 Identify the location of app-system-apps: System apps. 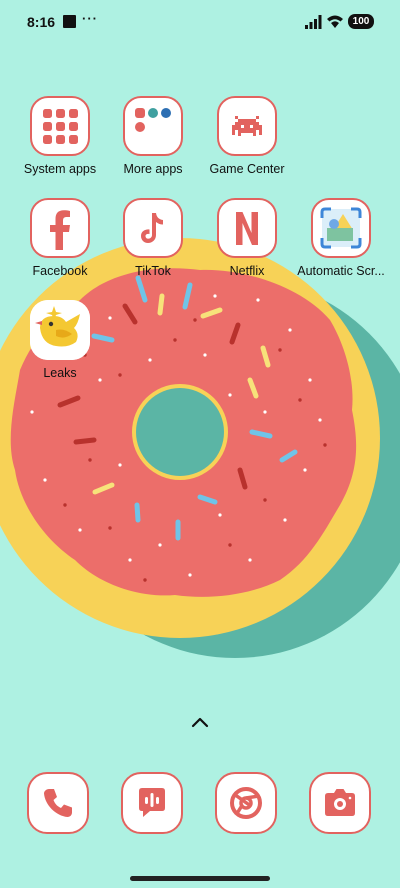
(60, 136).